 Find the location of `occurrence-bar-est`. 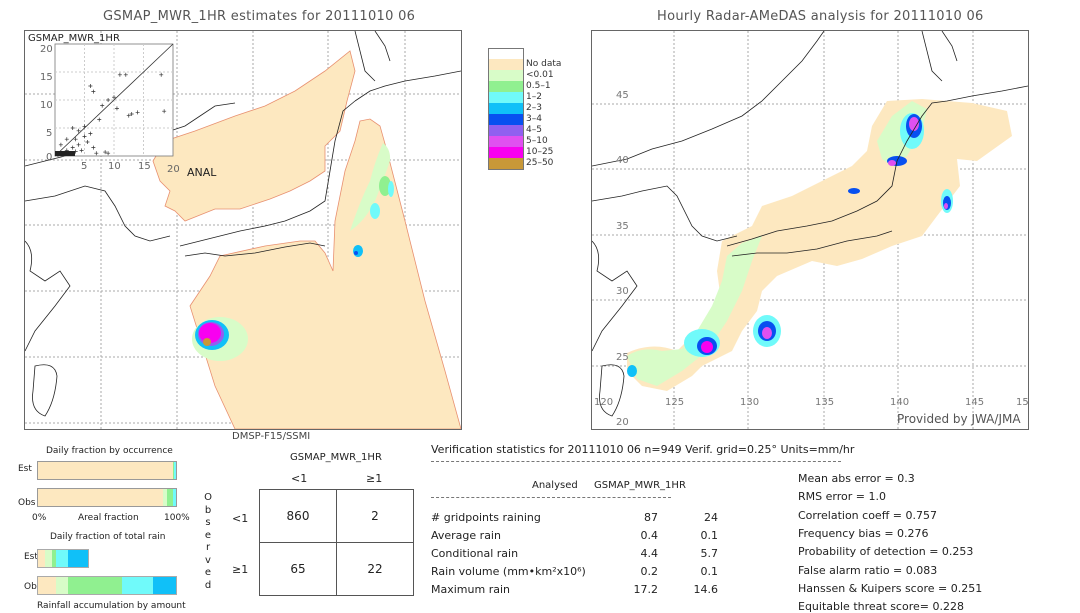

occurrence-bar-est is located at coordinates (107, 470).